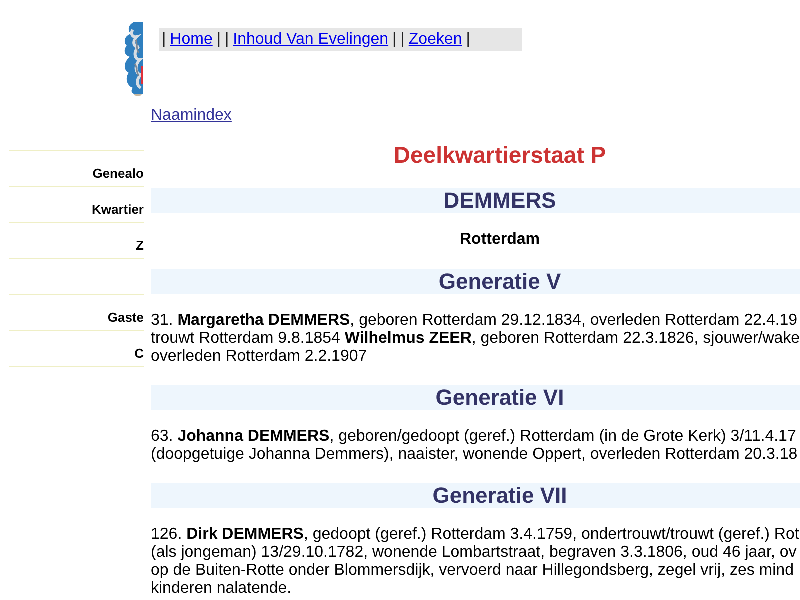 This screenshot has width=800, height=600. Describe the element at coordinates (311, 39) in the screenshot. I see `nav-link: Inhoud Van Evelingen` at that location.